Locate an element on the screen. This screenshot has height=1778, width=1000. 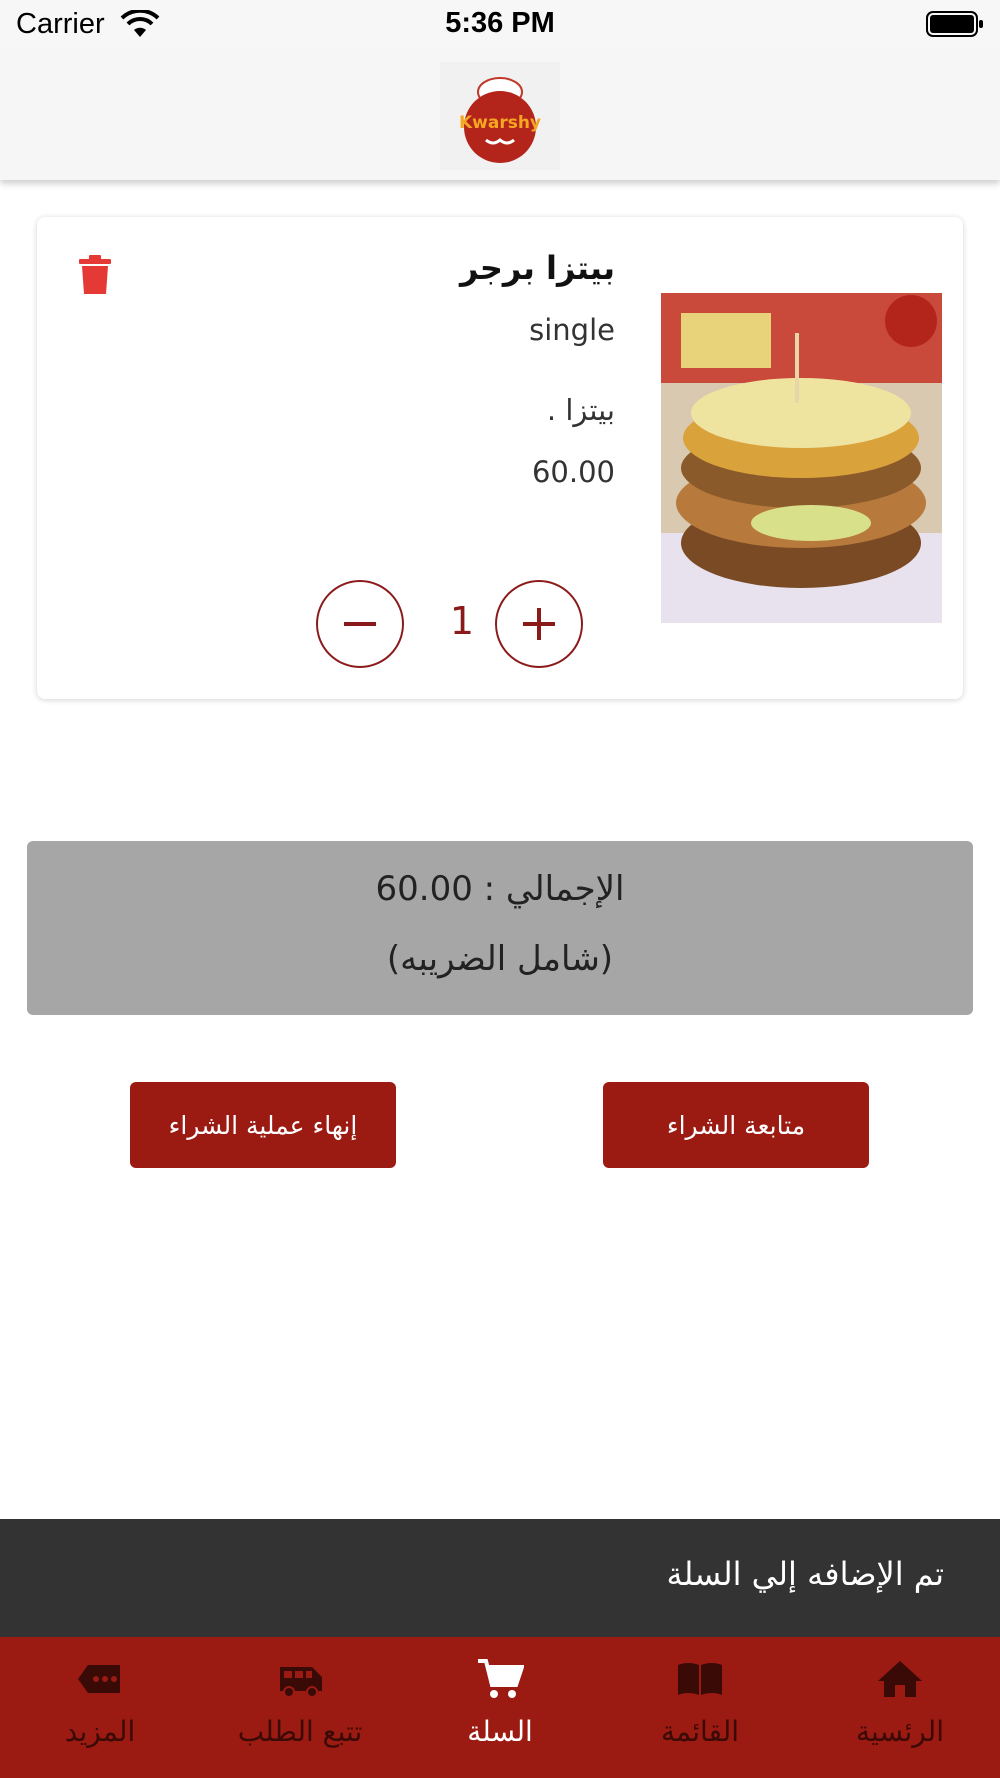
decrease-quantity-button is located at coordinates (360, 624).